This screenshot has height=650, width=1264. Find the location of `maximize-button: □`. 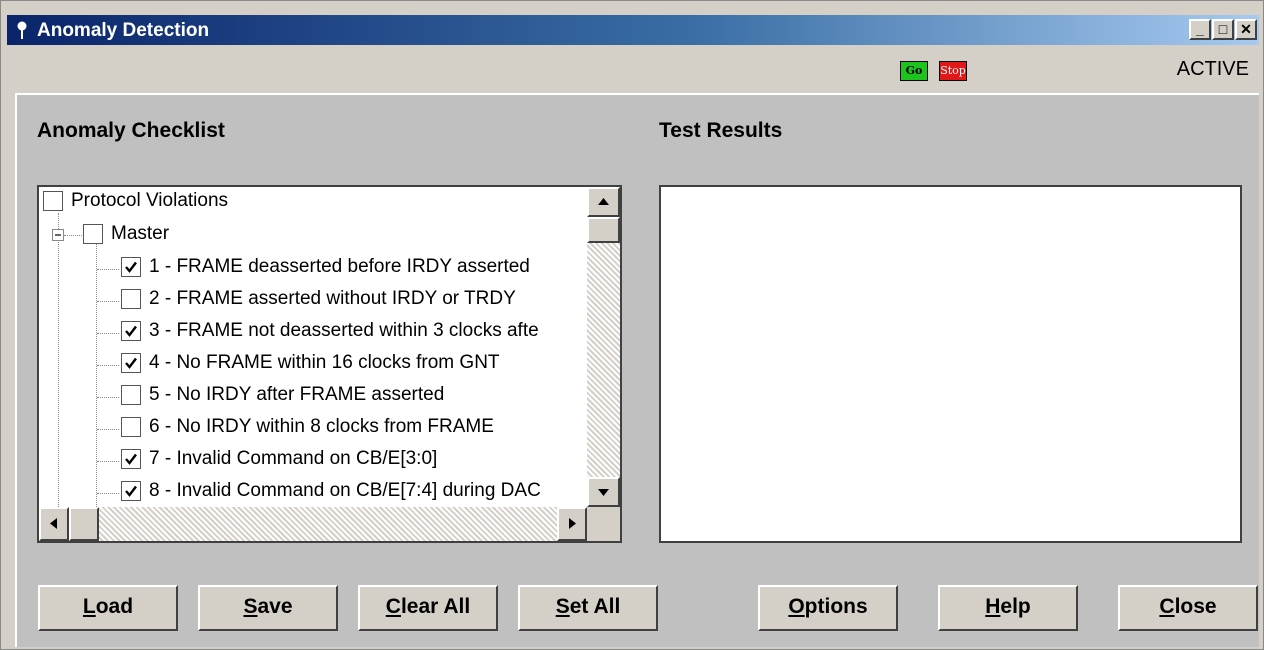

maximize-button: □ is located at coordinates (1223, 29).